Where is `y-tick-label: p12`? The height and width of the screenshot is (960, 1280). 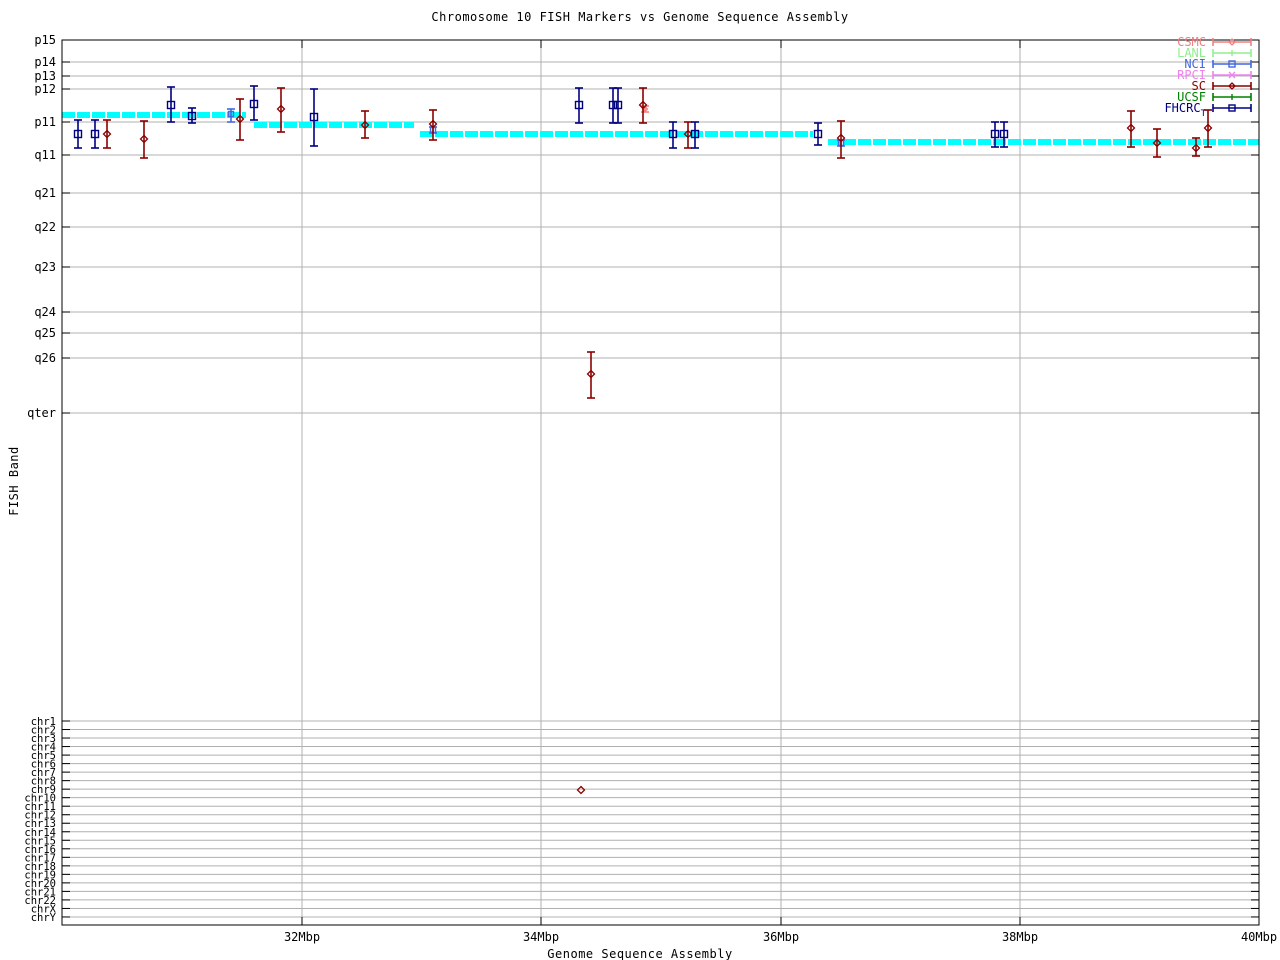 y-tick-label: p12 is located at coordinates (45, 89).